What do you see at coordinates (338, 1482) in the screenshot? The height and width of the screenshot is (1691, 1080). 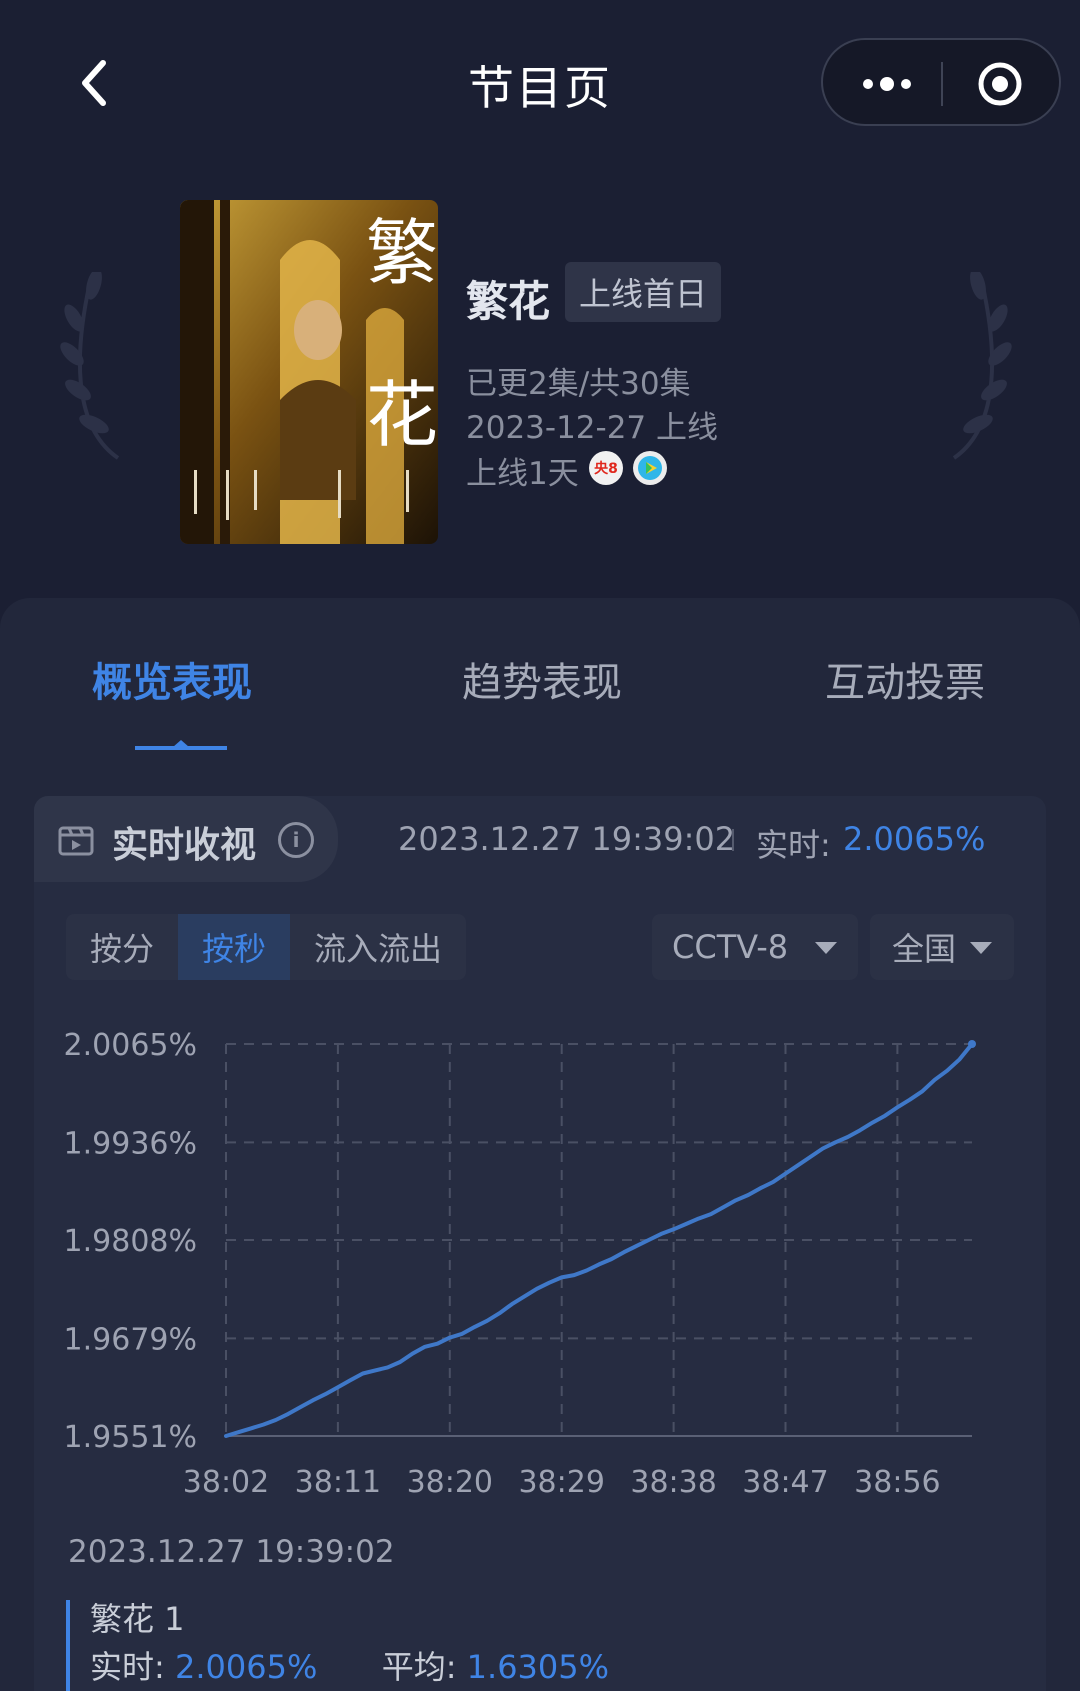 I see `x-tick-label: 38:11` at bounding box center [338, 1482].